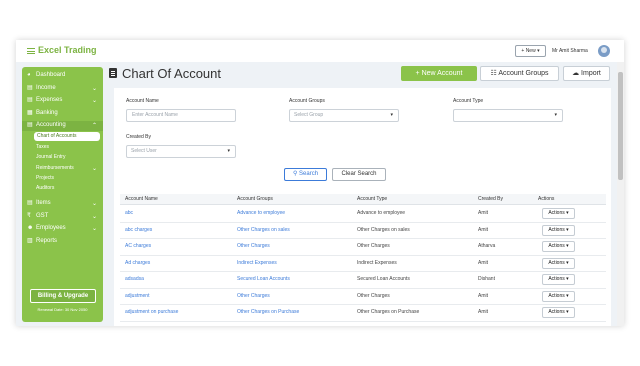 The image size is (640, 366). What do you see at coordinates (63, 296) in the screenshot?
I see `billing-upgrade-button: Billing & Upgrade` at bounding box center [63, 296].